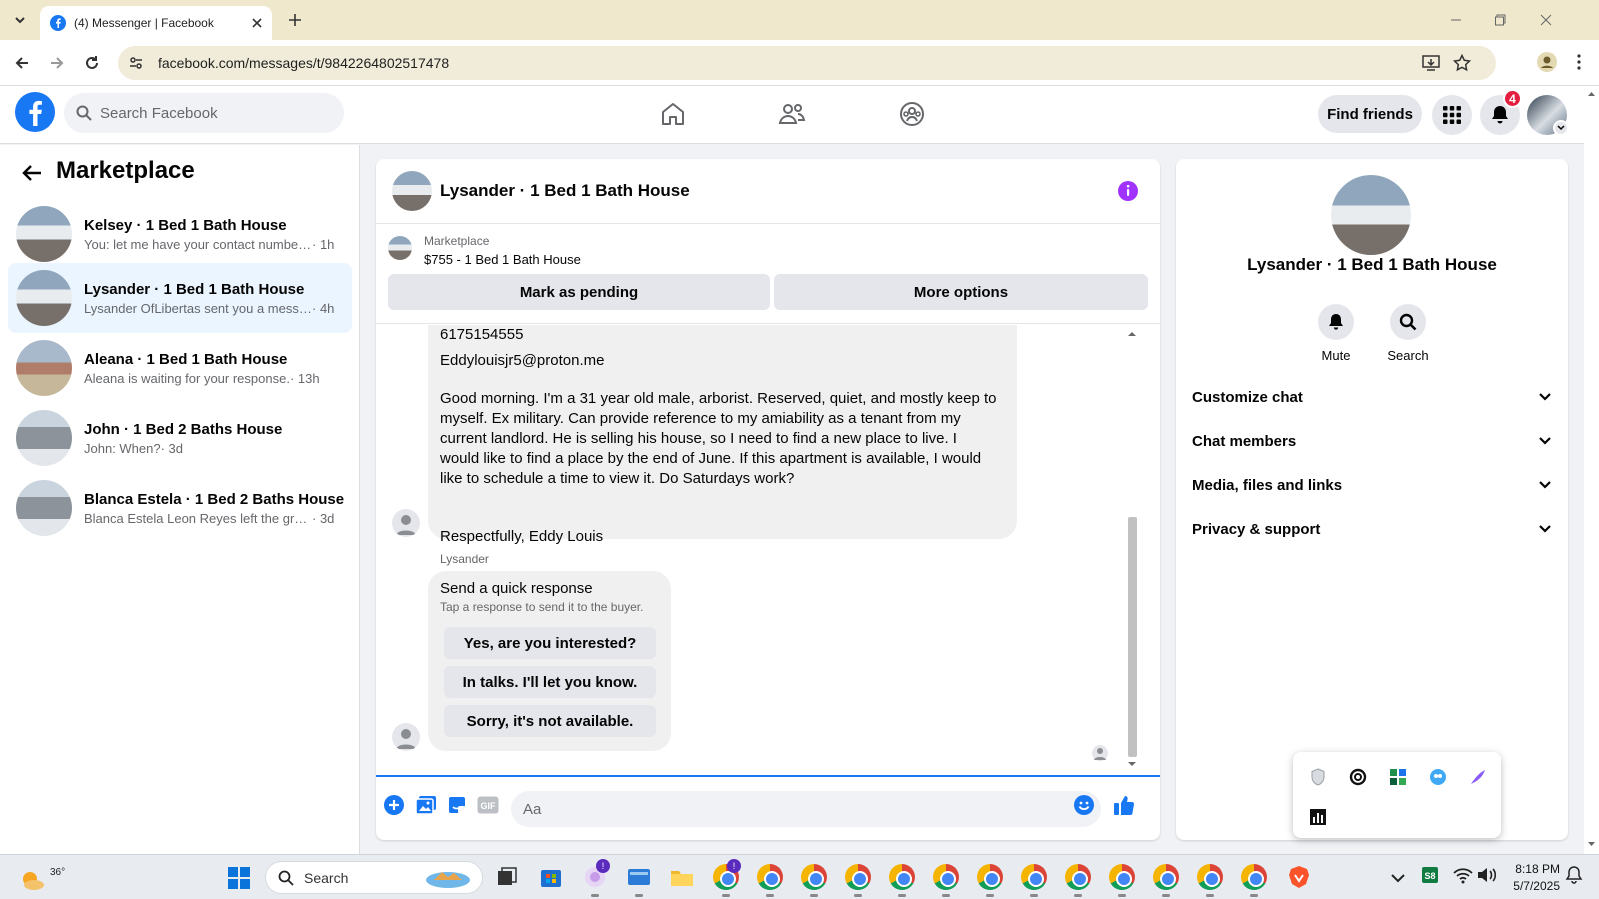  Describe the element at coordinates (1535, 878) in the screenshot. I see `system-clock: 8:18 PM 5/7/2025` at that location.